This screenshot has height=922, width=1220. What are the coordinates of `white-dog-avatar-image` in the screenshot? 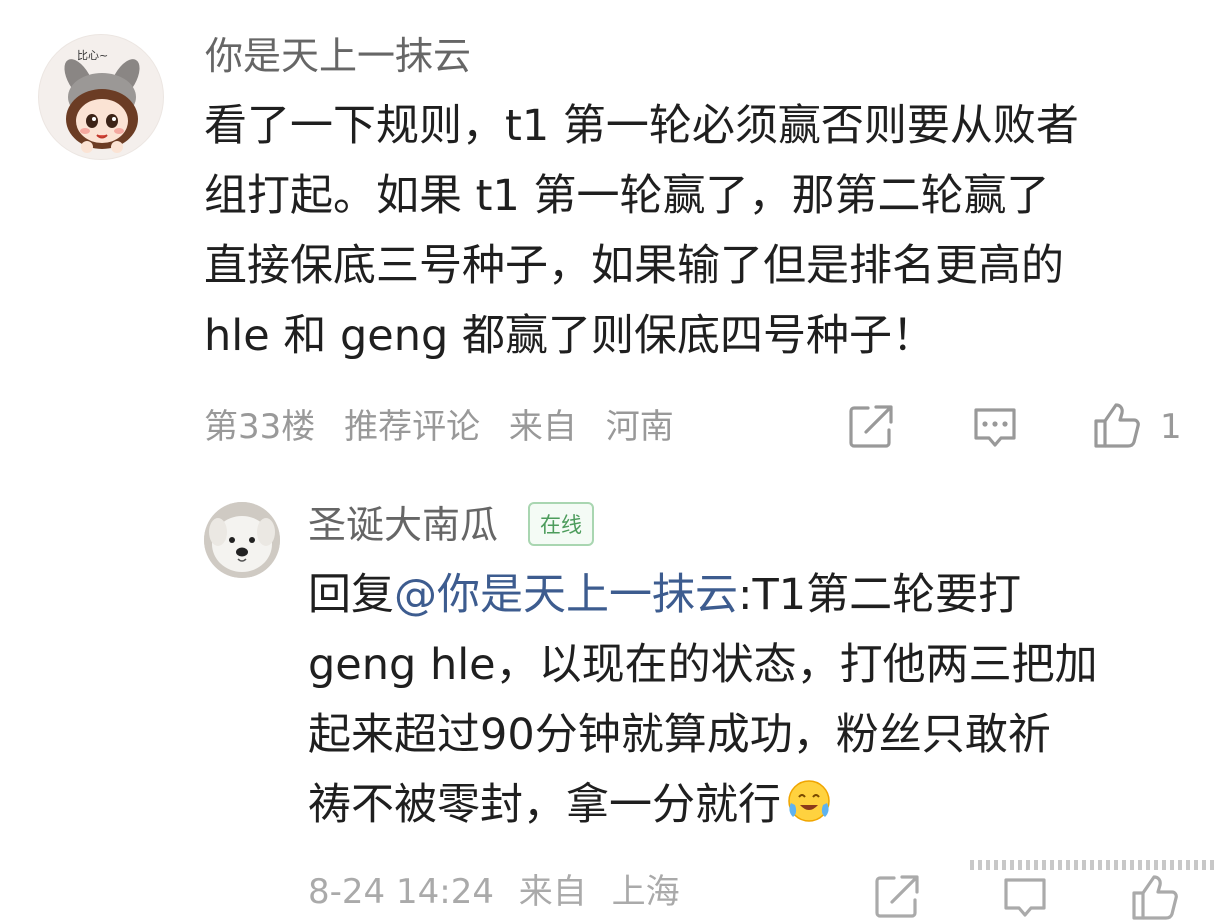 It's located at (242, 540).